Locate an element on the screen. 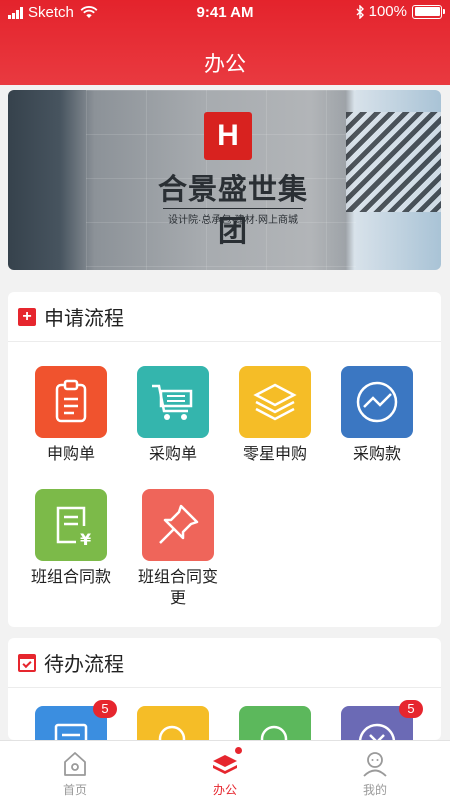 The height and width of the screenshot is (800, 450). apply-item-team-contract-payment: ¥ 班组合同款 is located at coordinates (71, 538).